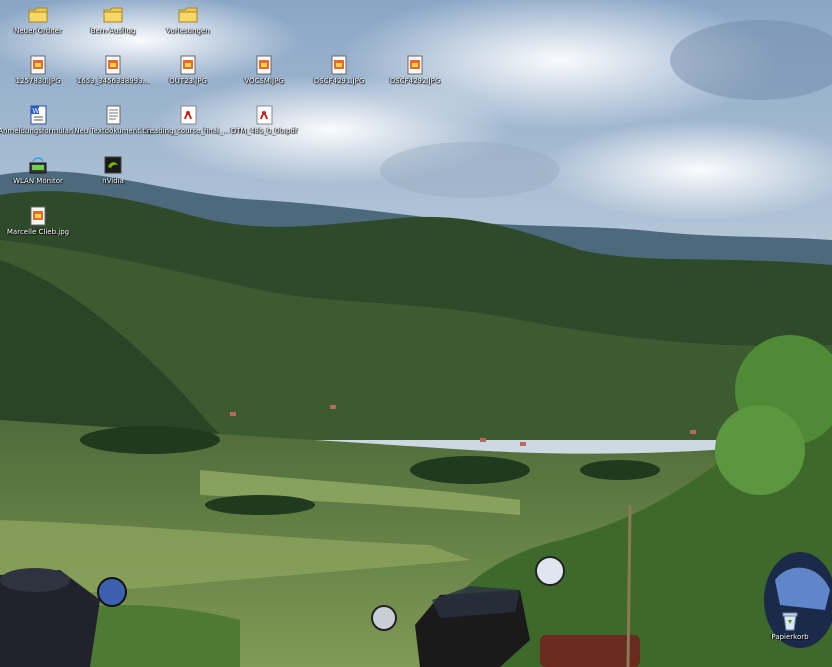  Describe the element at coordinates (38, 232) in the screenshot. I see `icon-label: Marcelle Clieb.jpg` at that location.